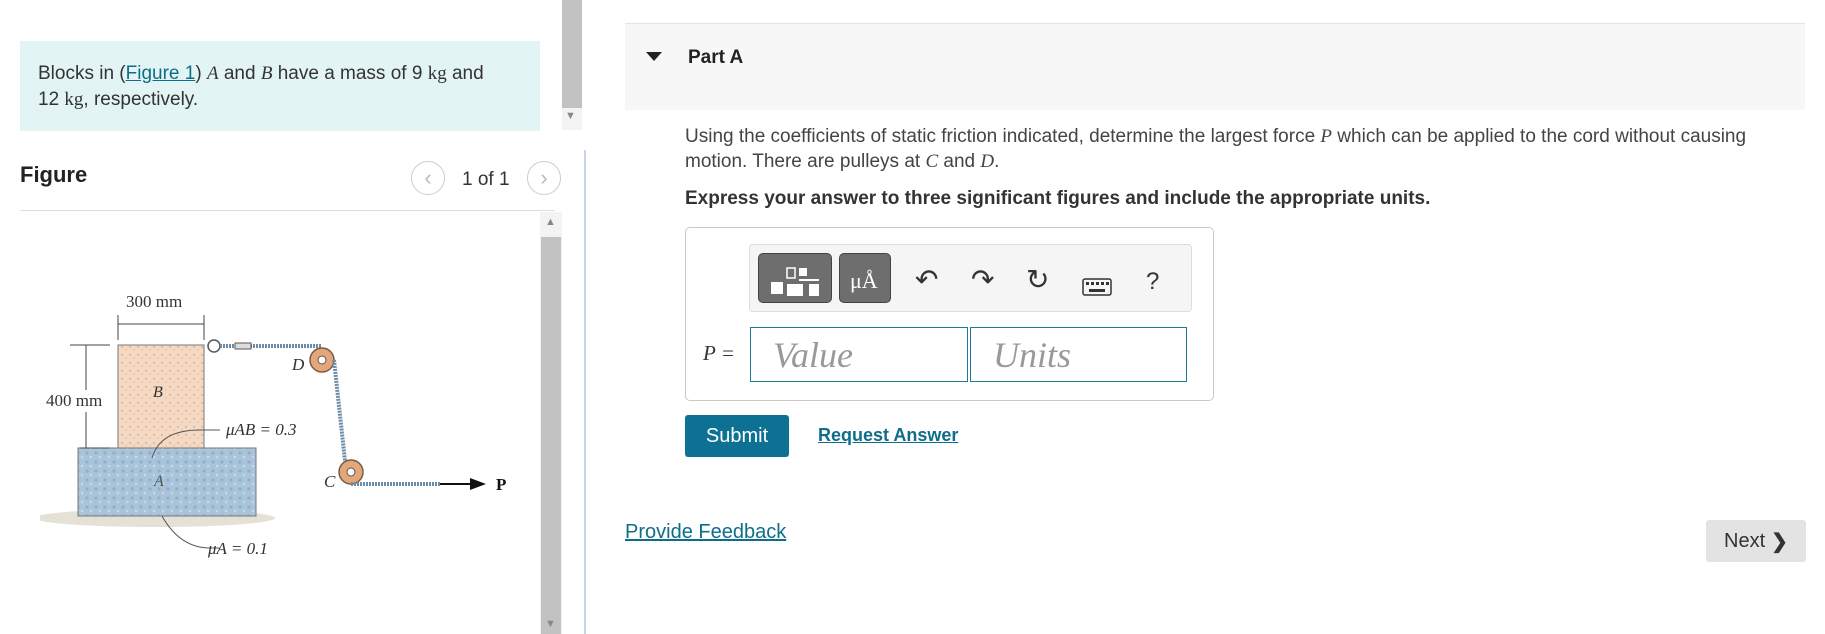 The width and height of the screenshot is (1825, 634). What do you see at coordinates (982, 279) in the screenshot?
I see `redo-icon: ↷` at bounding box center [982, 279].